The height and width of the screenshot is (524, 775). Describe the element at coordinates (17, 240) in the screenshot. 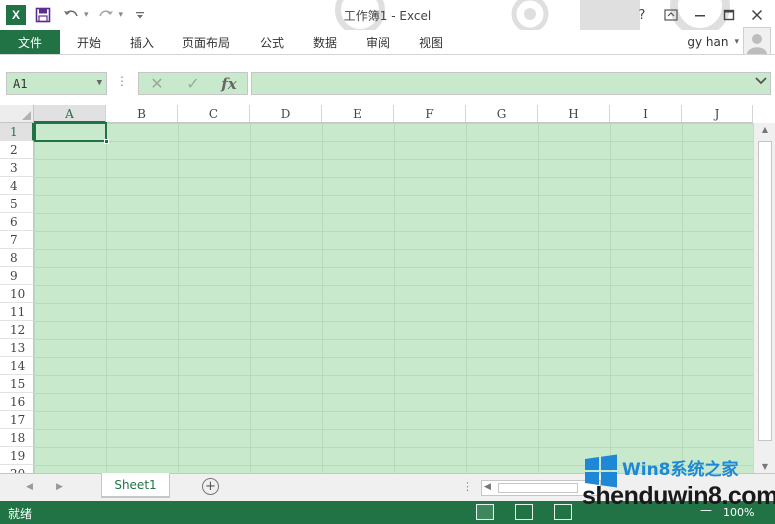

I see `row-header-7: 7` at that location.